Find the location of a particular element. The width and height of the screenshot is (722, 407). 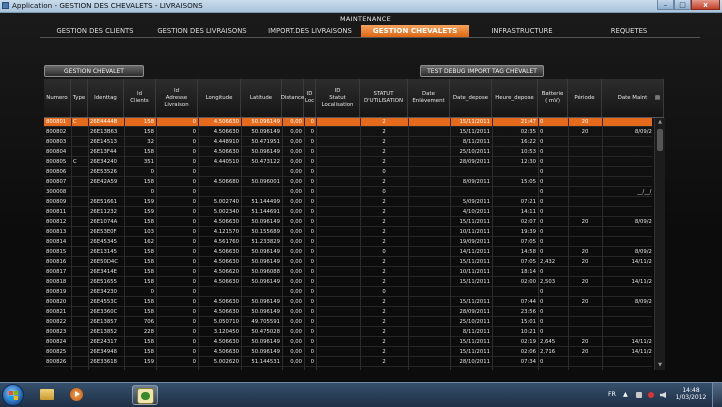

table-row: 300008 0 0 0,00 0 0 0 __/__/____ is located at coordinates (348, 192).